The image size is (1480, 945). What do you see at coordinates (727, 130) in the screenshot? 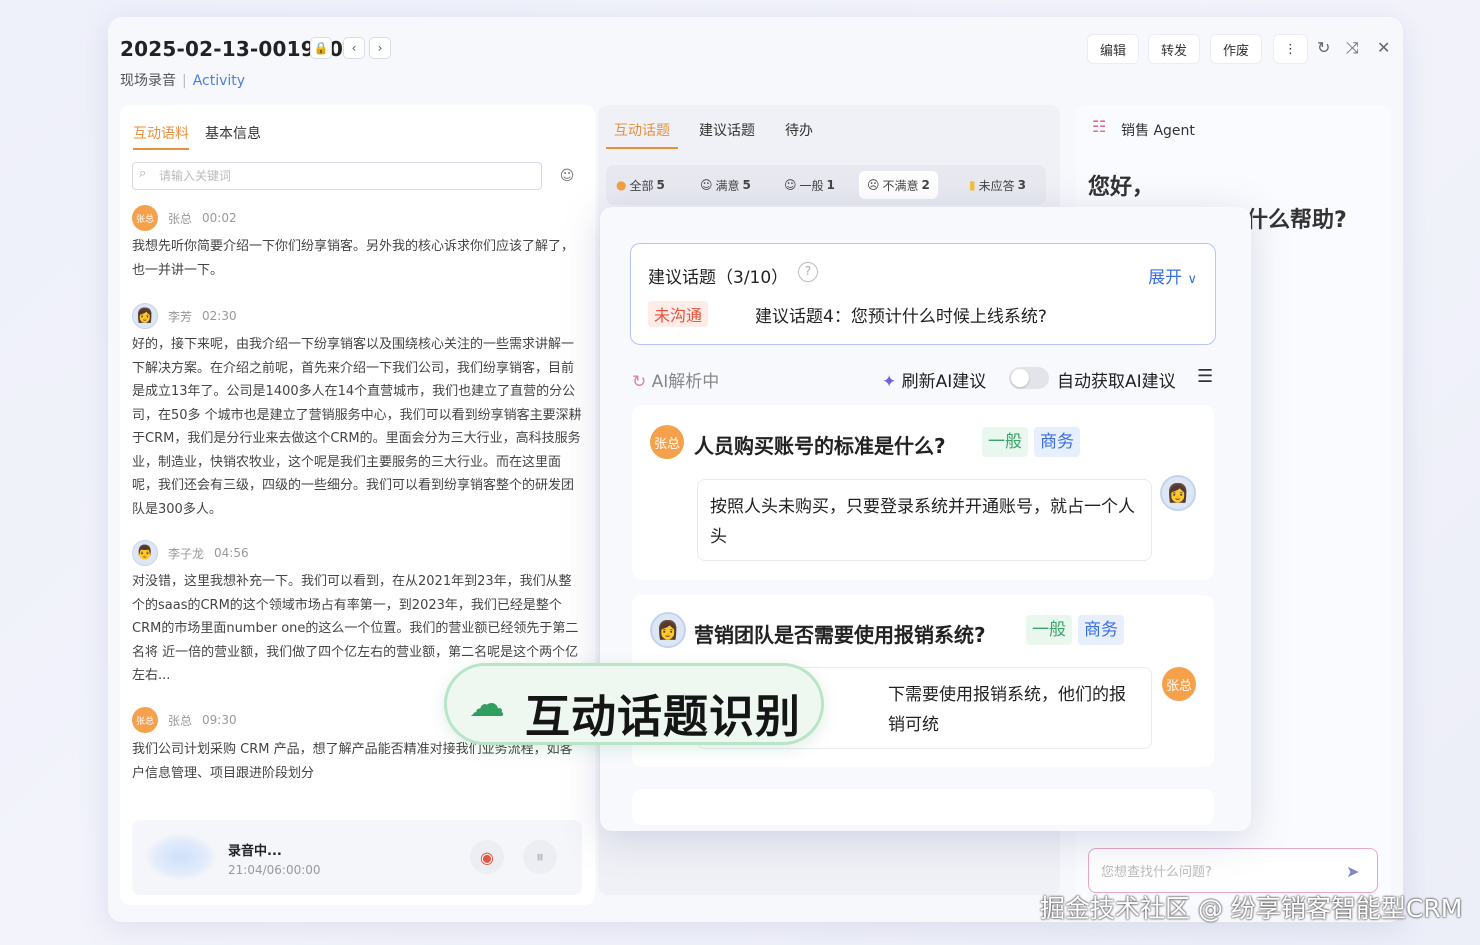
I see `tab-suggested-topics: 建议话题` at bounding box center [727, 130].